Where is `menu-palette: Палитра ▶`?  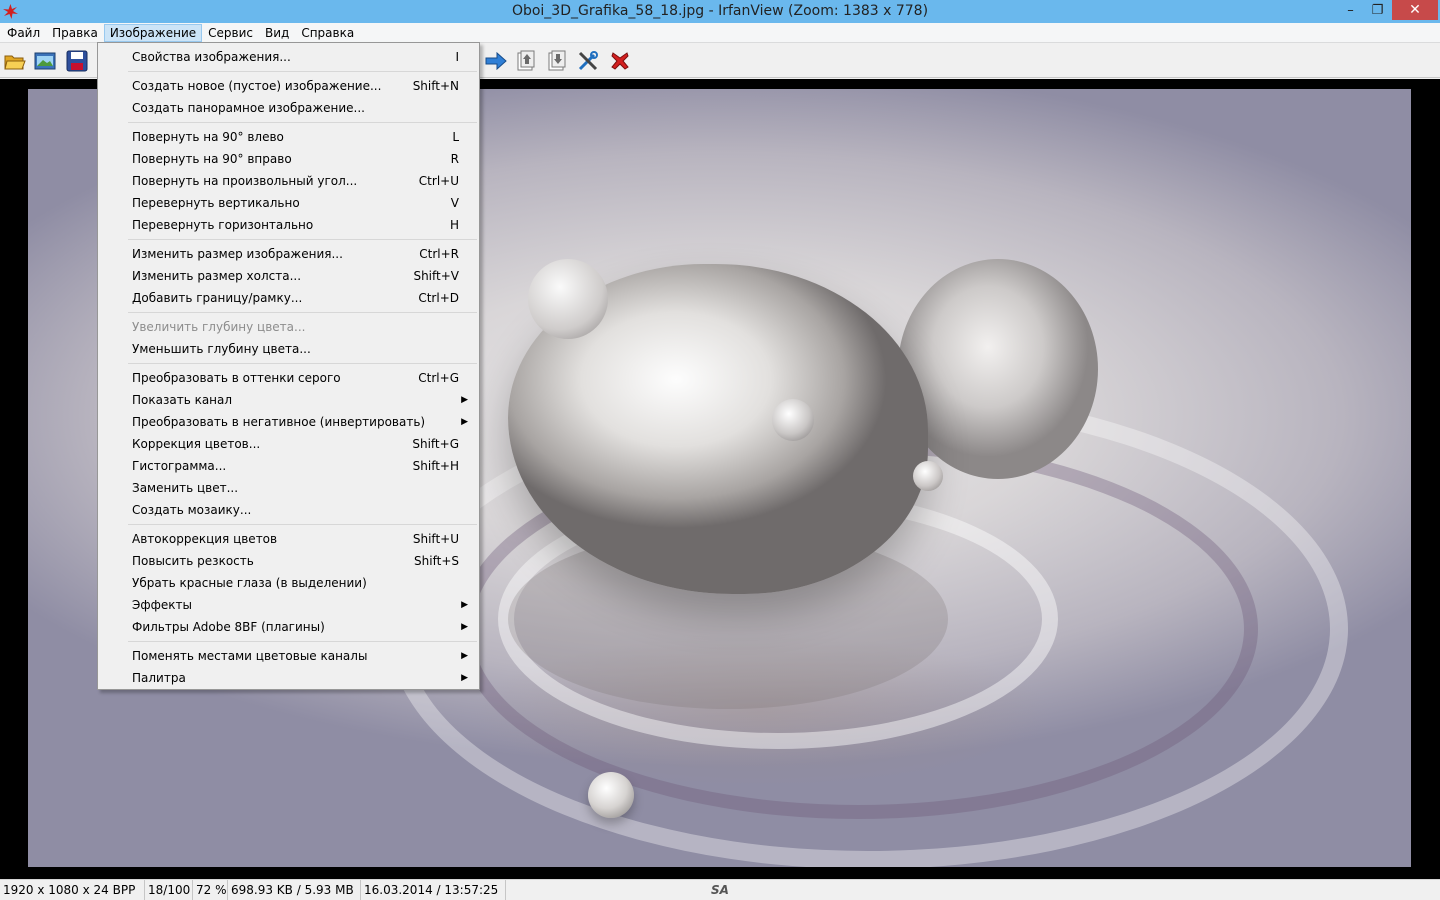
menu-palette: Палитра ▶ is located at coordinates (288, 678).